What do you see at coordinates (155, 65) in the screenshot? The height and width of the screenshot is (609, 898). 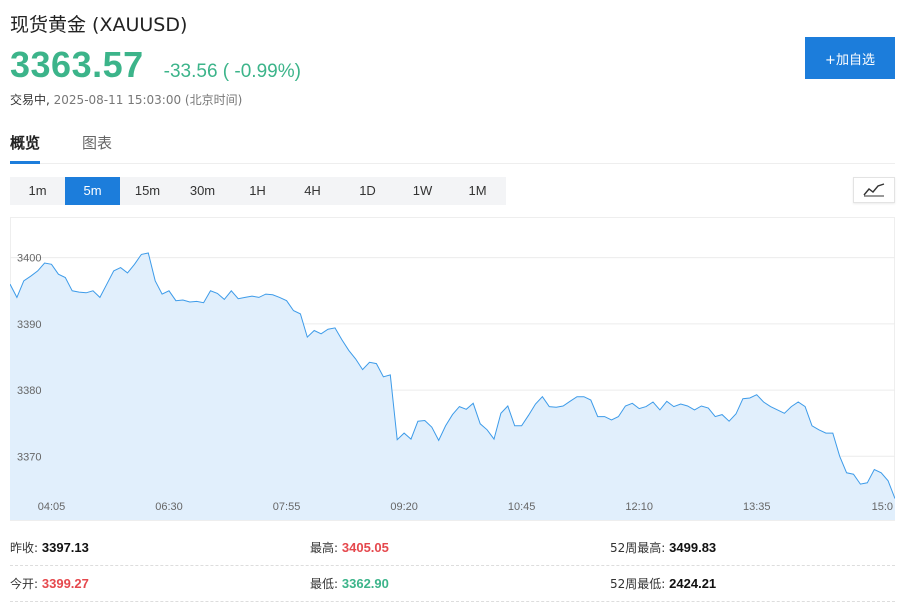 I see `price-row: 3363.57 -33.56 ( -0.99%)` at bounding box center [155, 65].